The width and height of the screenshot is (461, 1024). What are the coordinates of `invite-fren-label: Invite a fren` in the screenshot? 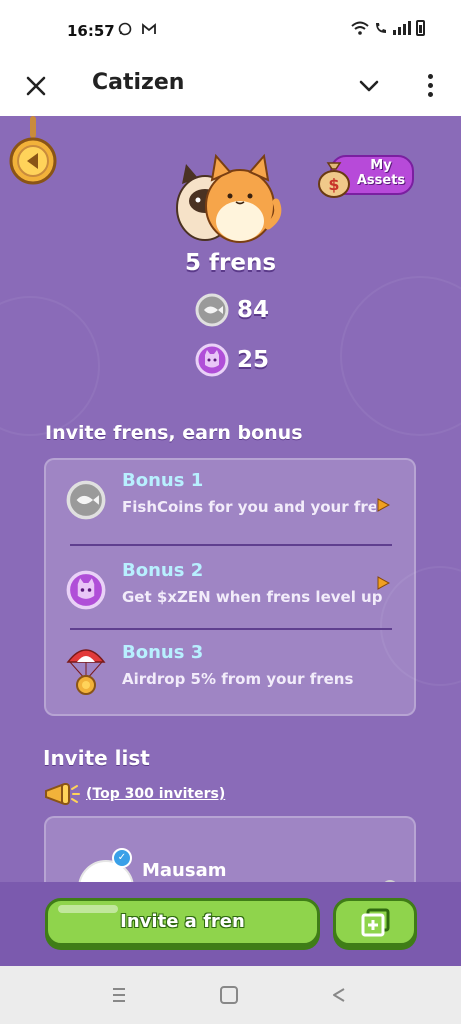 It's located at (182, 921).